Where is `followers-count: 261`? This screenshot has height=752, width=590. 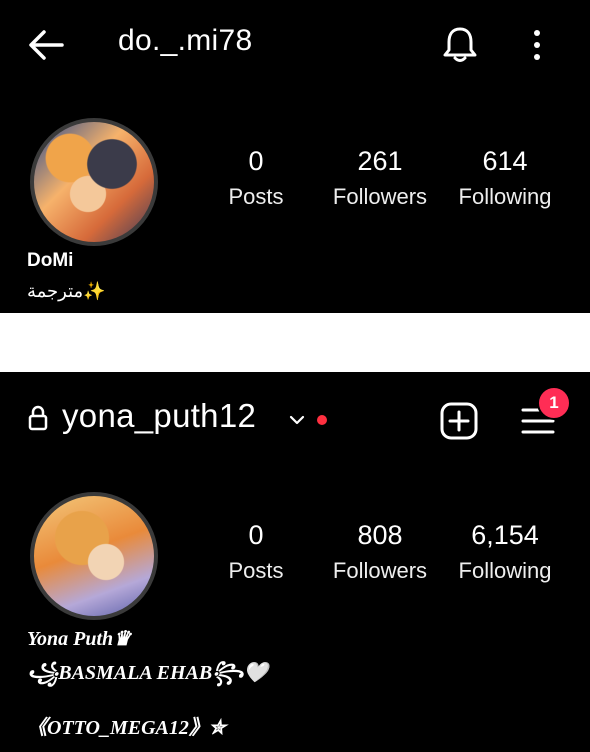 followers-count: 261 is located at coordinates (380, 161).